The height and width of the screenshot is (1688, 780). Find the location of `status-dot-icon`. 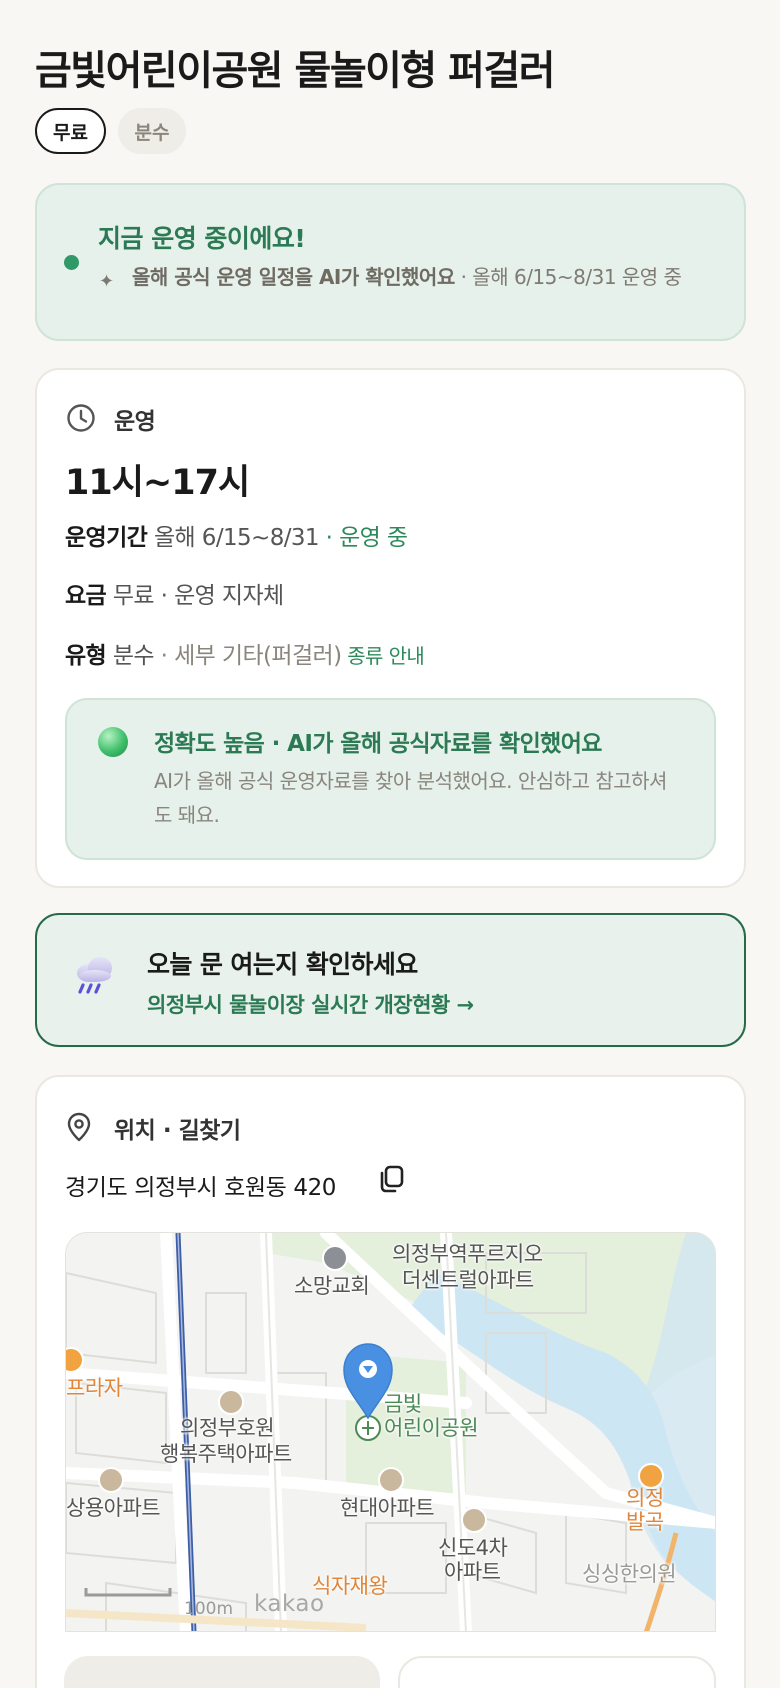

status-dot-icon is located at coordinates (71, 262).